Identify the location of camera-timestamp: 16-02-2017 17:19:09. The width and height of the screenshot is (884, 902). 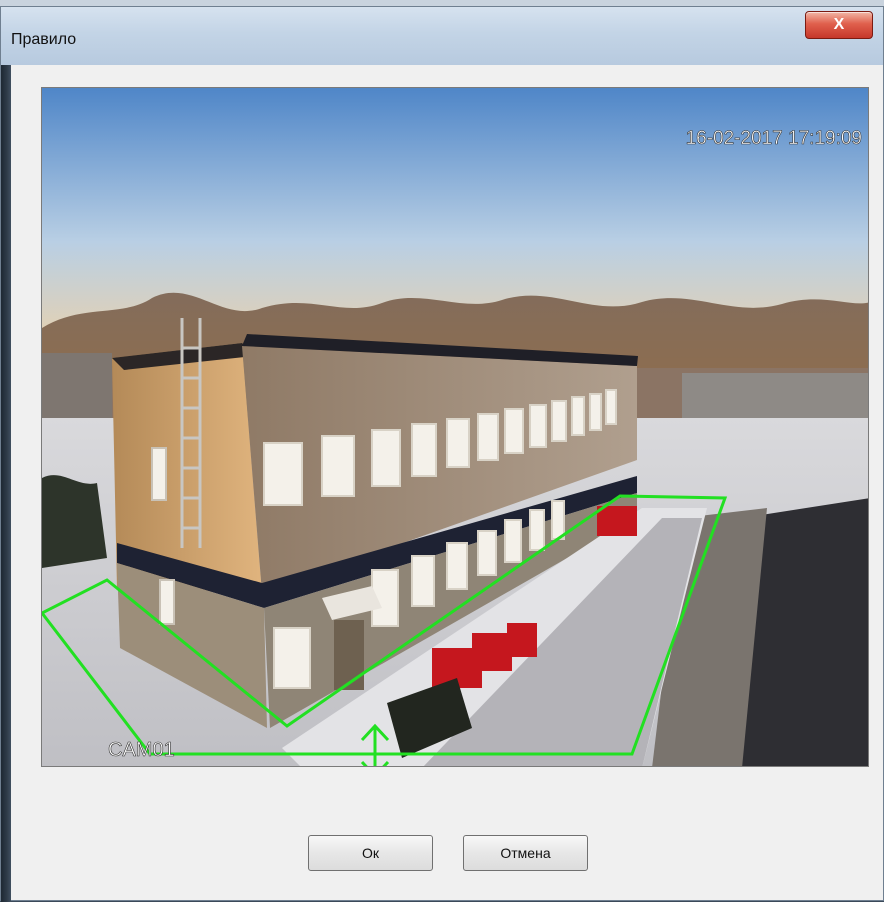
(774, 138).